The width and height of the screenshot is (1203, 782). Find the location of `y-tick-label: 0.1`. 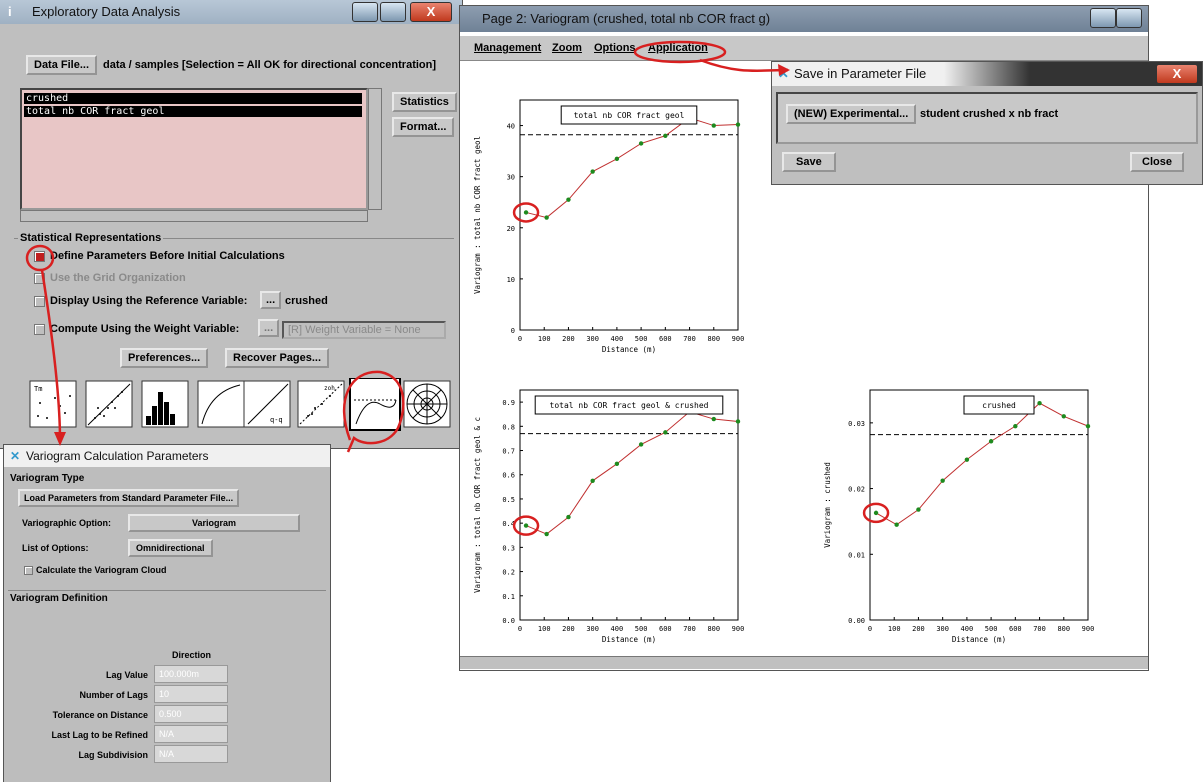

y-tick-label: 0.1 is located at coordinates (508, 597).